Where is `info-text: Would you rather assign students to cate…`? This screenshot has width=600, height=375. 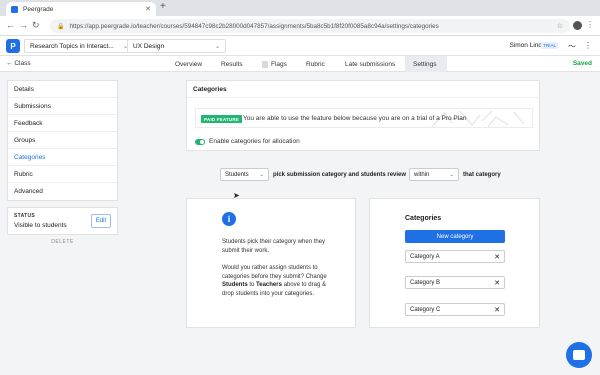
info-text: Would you rather assign students to cate… is located at coordinates (274, 272).